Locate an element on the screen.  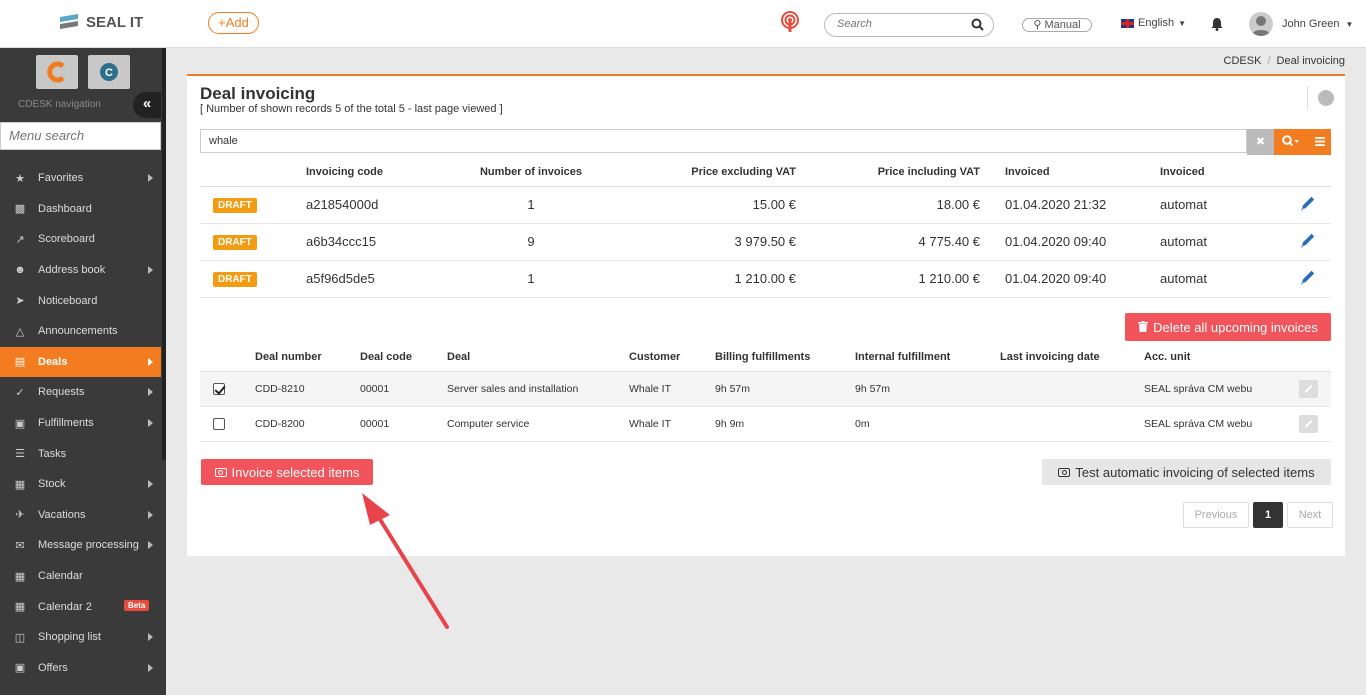
last-invoicing-date is located at coordinates (1072, 389).